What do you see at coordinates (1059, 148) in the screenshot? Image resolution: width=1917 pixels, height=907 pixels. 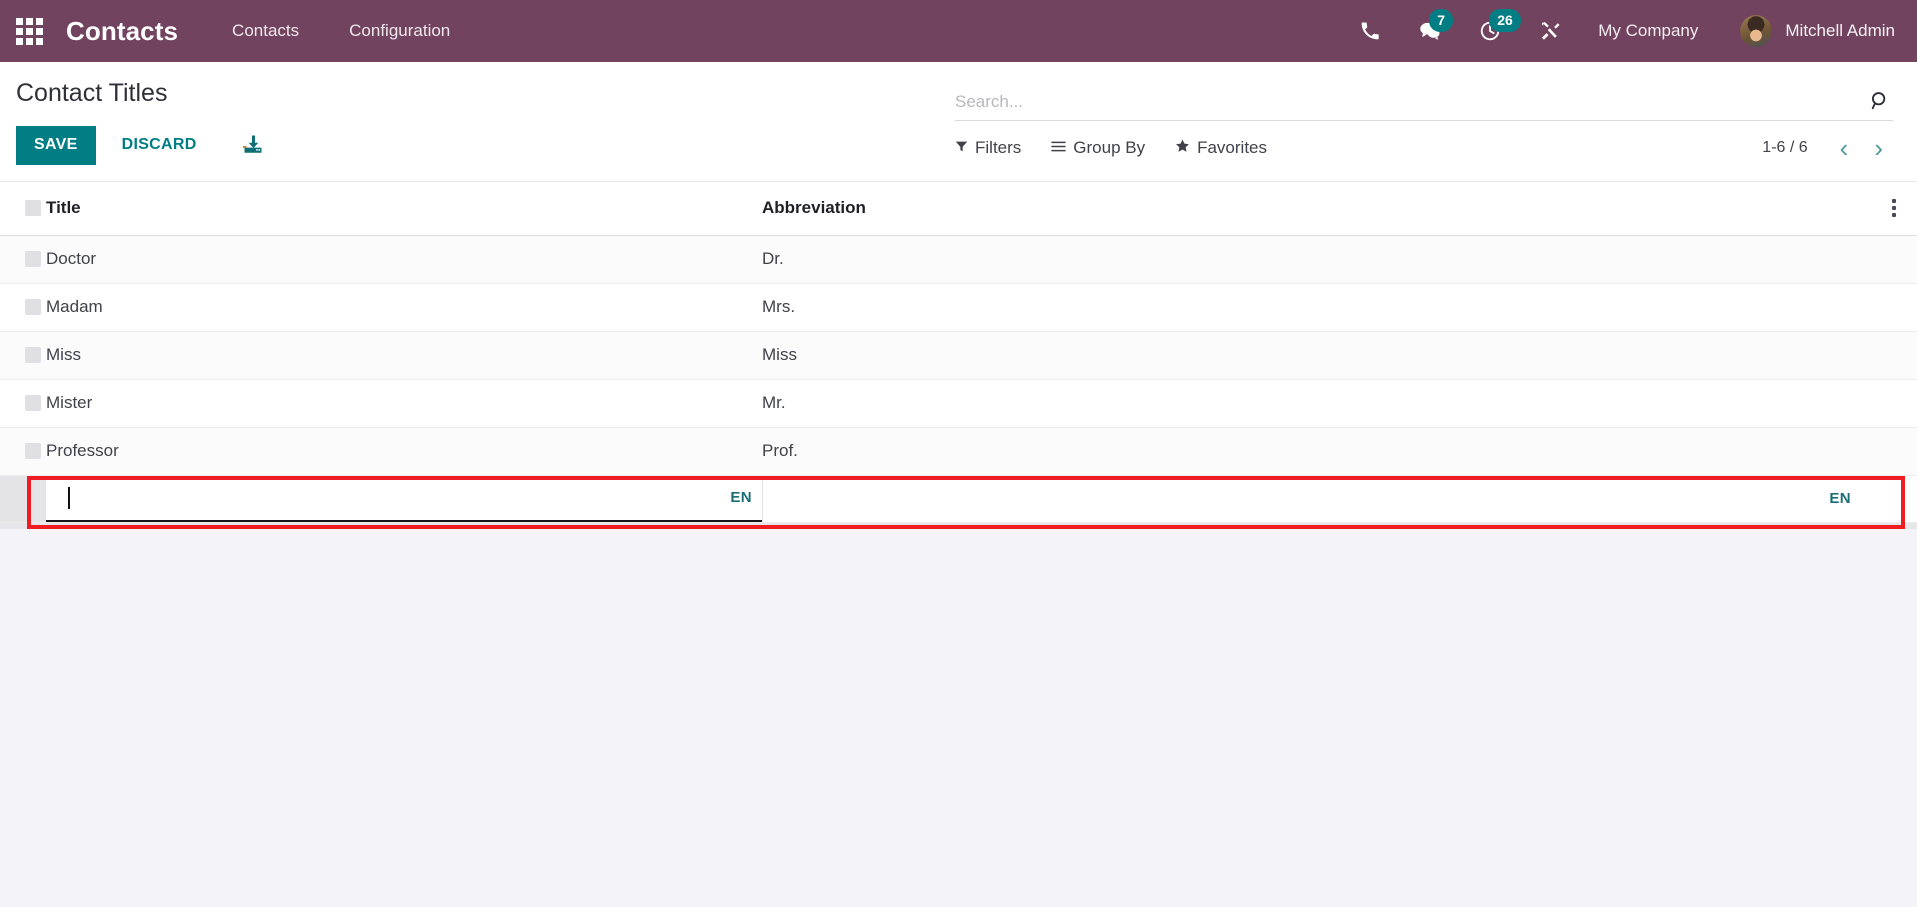 I see `hamburger-lines-icon` at bounding box center [1059, 148].